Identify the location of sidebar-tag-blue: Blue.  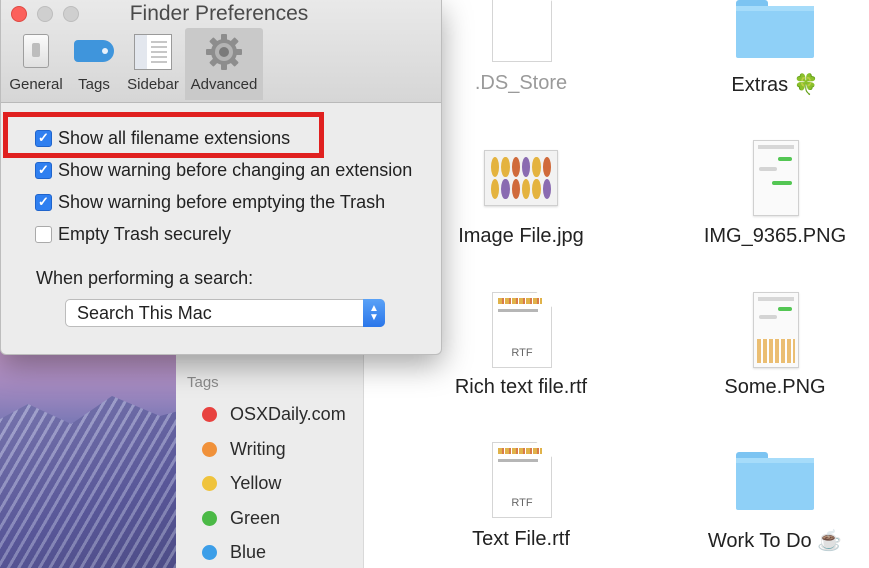
(234, 552).